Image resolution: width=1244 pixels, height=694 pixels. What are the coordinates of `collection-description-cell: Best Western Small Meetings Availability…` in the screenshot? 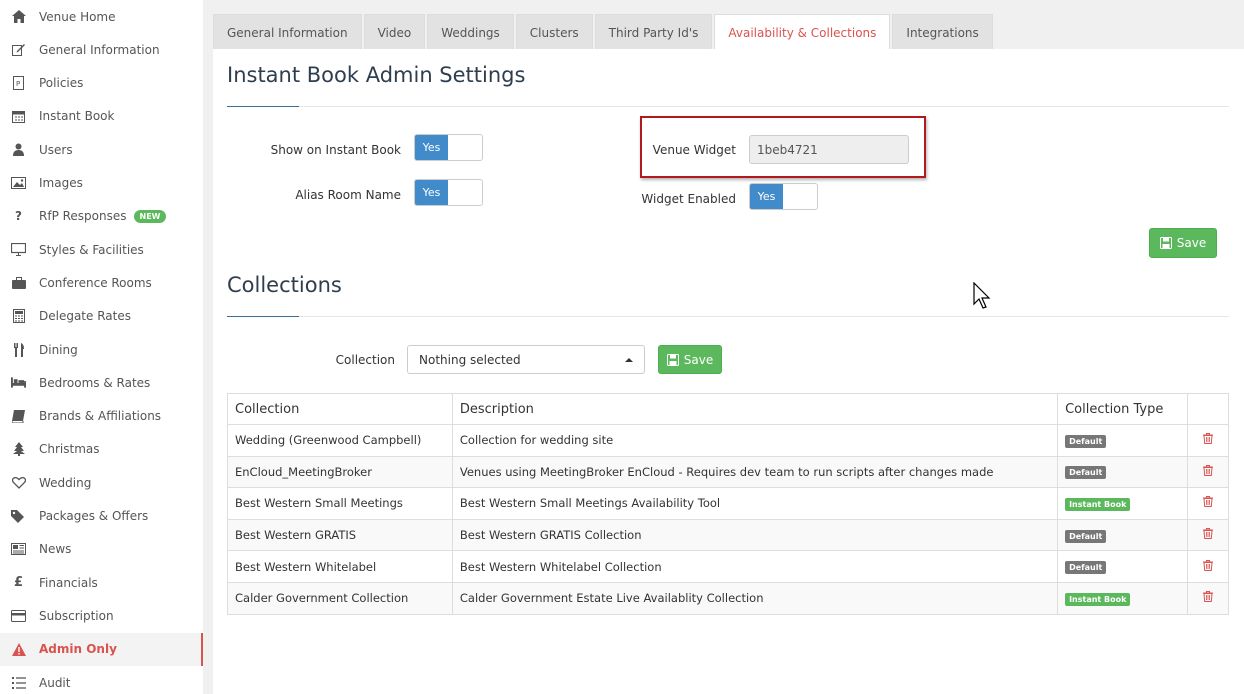 It's located at (755, 503).